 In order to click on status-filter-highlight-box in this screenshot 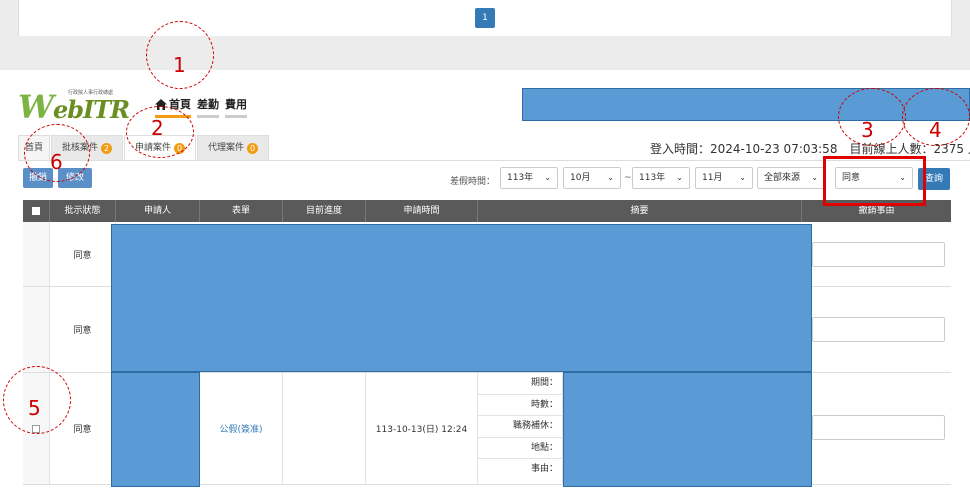, I will do `click(874, 181)`.